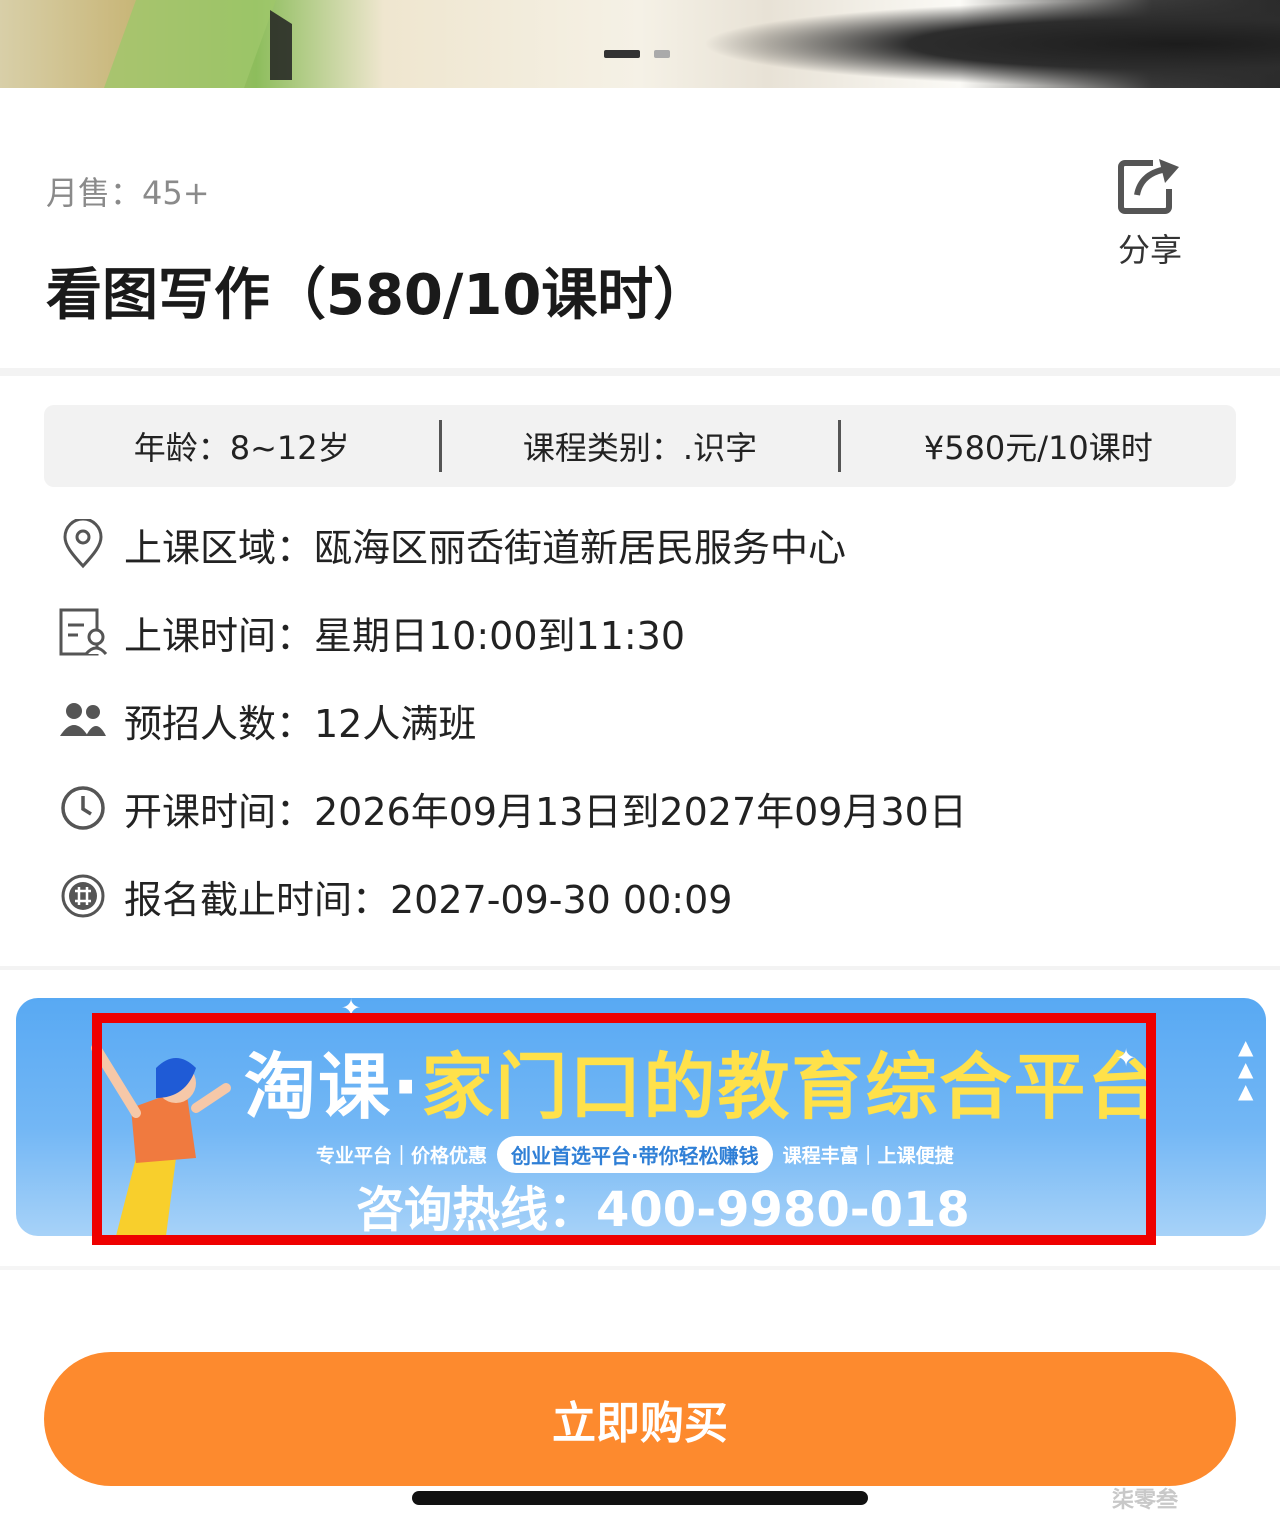  I want to click on schedule-icon, so click(83, 632).